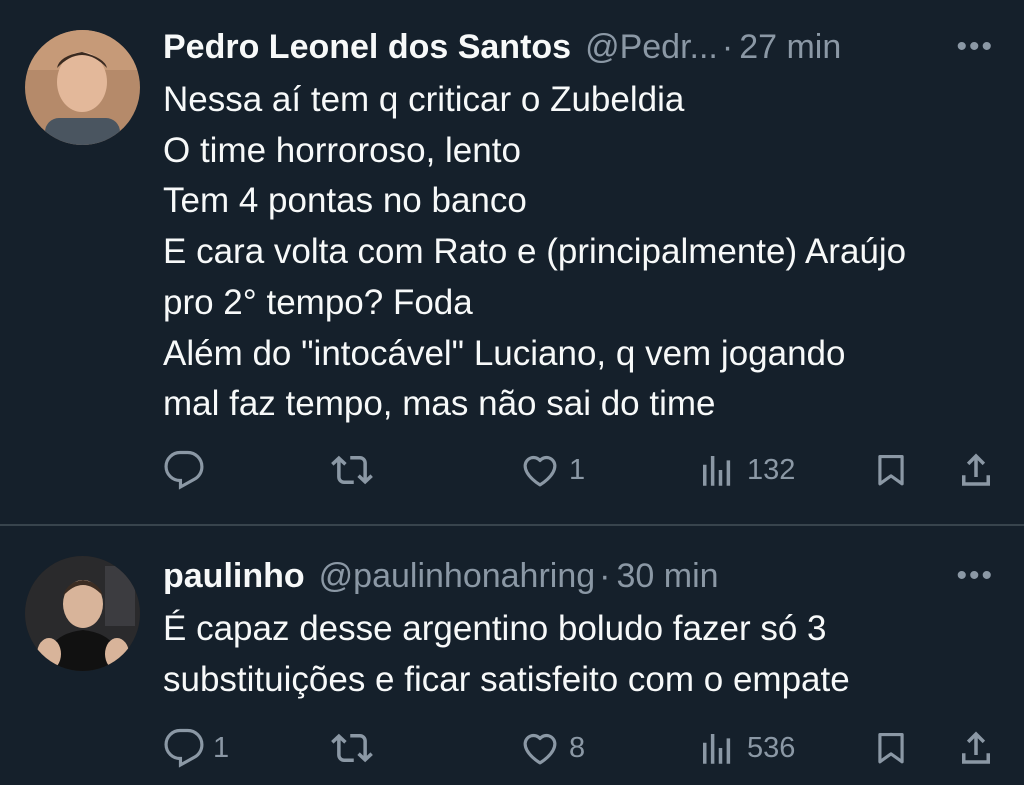 The height and width of the screenshot is (785, 1024). What do you see at coordinates (667, 576) in the screenshot?
I see `timestamp: 30 min` at bounding box center [667, 576].